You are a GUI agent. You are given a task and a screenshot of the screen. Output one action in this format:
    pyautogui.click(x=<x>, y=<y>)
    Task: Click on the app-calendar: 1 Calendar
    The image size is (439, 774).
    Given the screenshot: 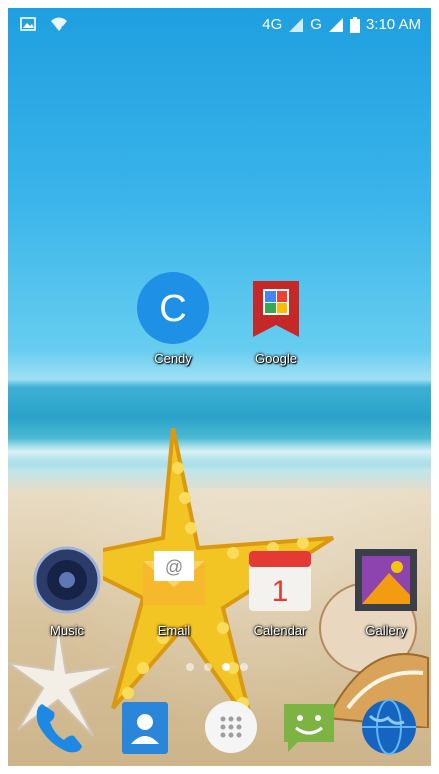 What is the action you would take?
    pyautogui.click(x=280, y=590)
    